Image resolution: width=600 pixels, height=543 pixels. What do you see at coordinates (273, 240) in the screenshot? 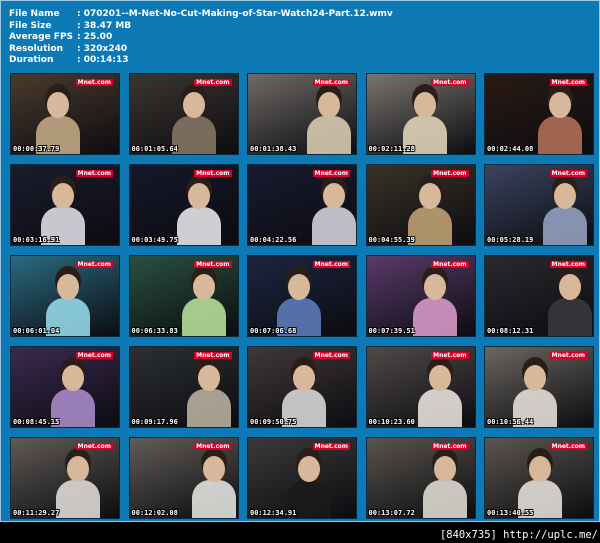
I see `thumbnail-timestamp: 00:04:22.56` at bounding box center [273, 240].